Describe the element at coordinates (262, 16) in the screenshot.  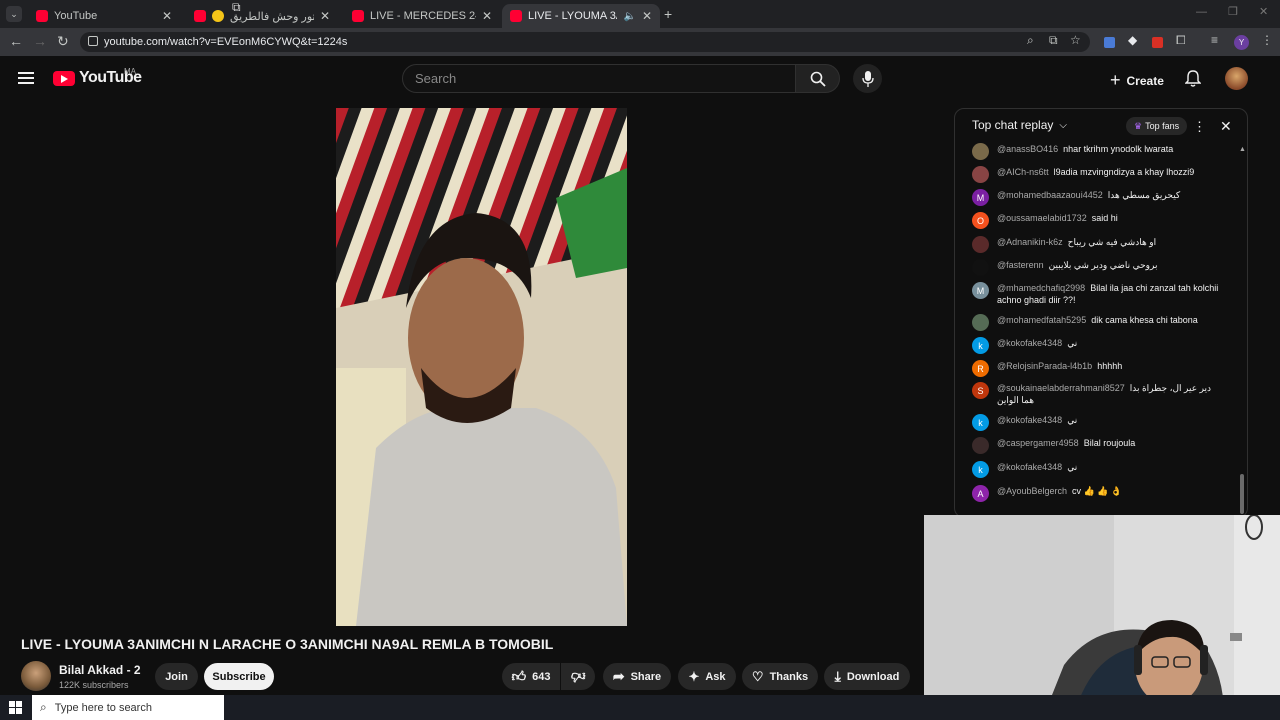
I see `browser-tab: هاد التريبتور وحش فالطريق ✕` at that location.